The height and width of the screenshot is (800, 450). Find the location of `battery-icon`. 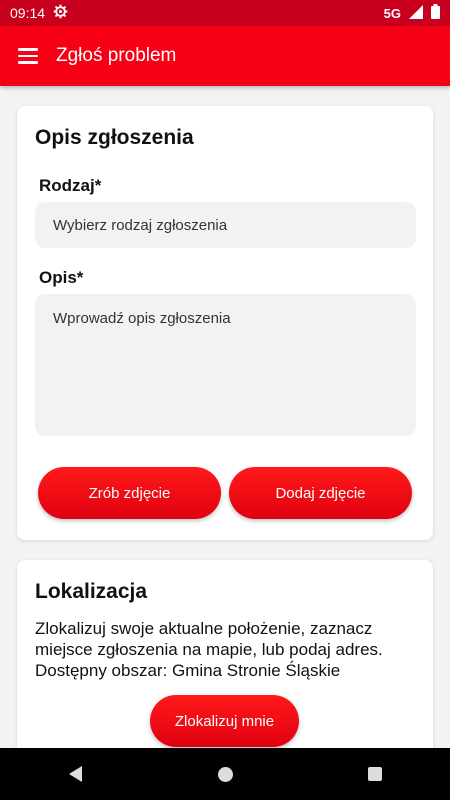

battery-icon is located at coordinates (435, 13).